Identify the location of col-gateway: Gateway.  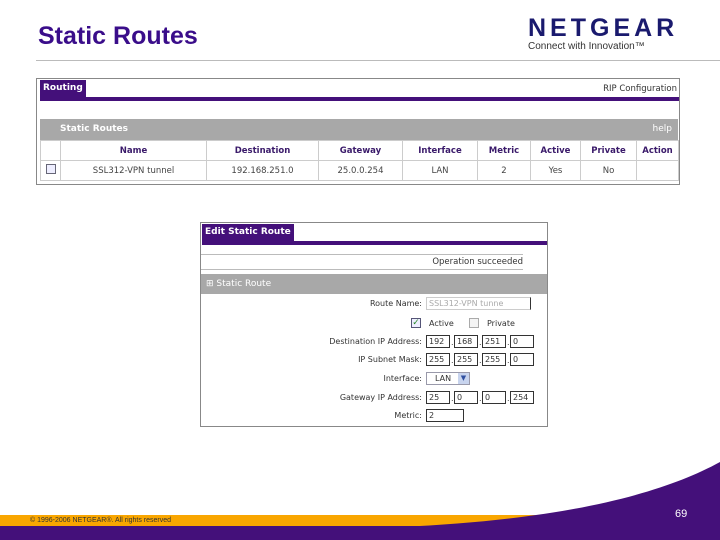
(360, 150).